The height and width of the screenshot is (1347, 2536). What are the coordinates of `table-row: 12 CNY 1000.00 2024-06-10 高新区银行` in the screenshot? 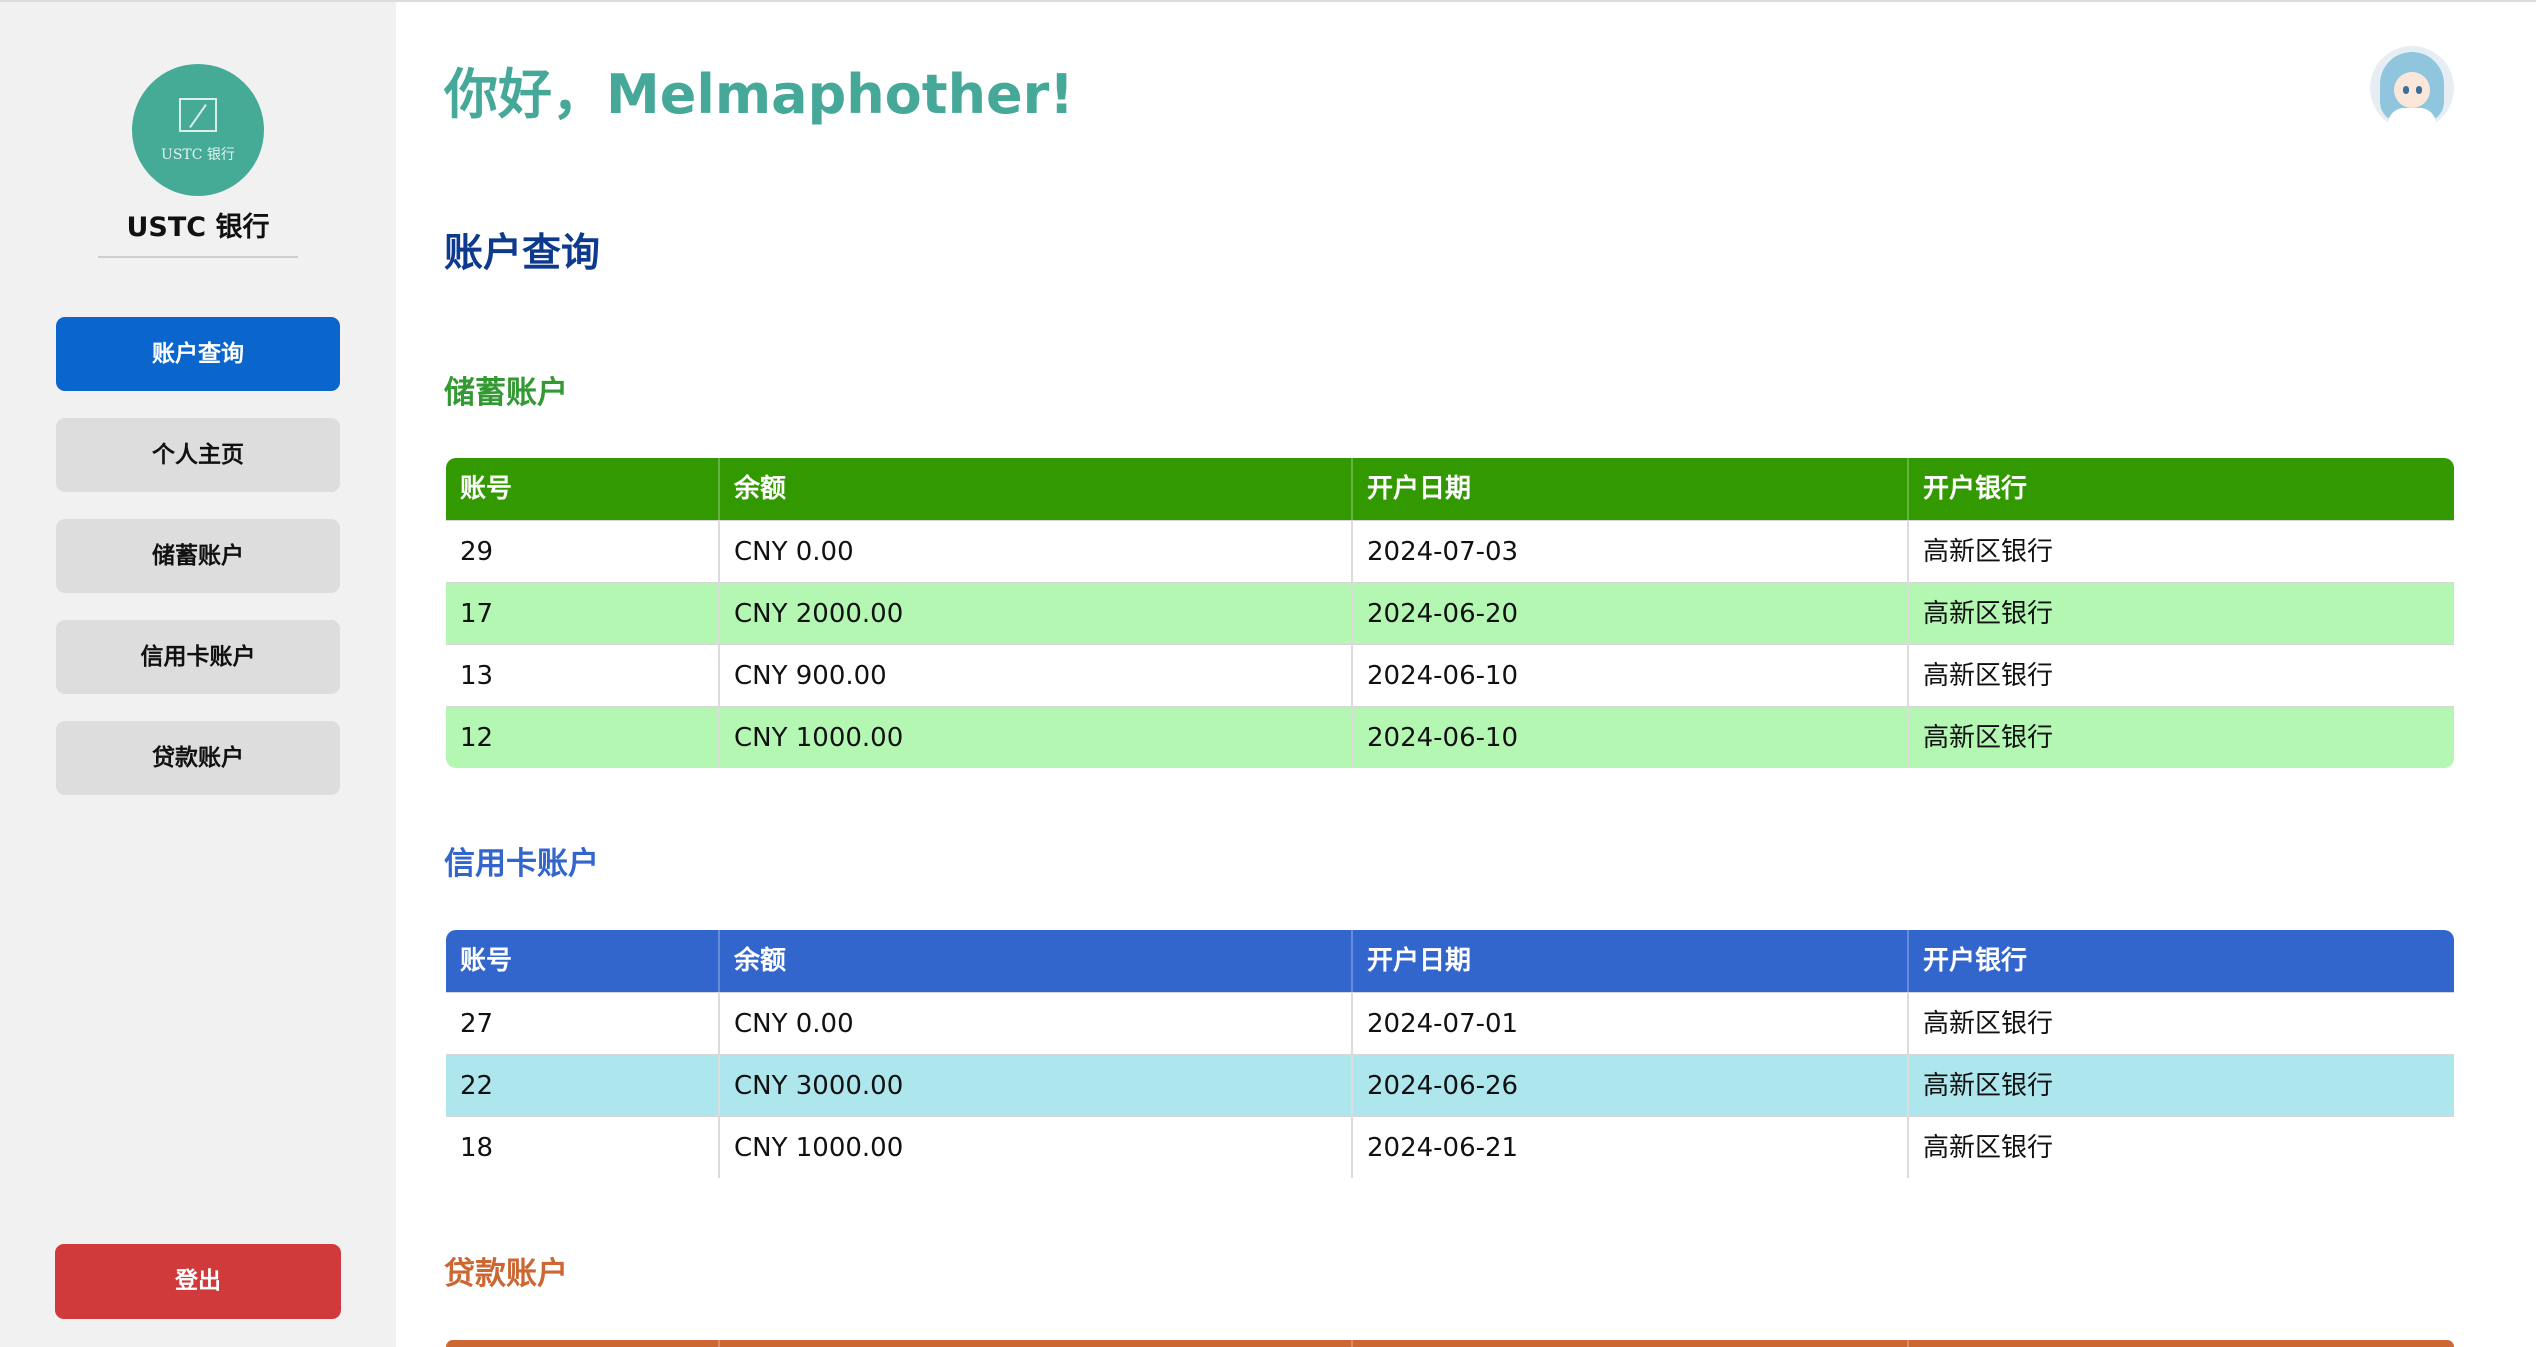 It's located at (1450, 737).